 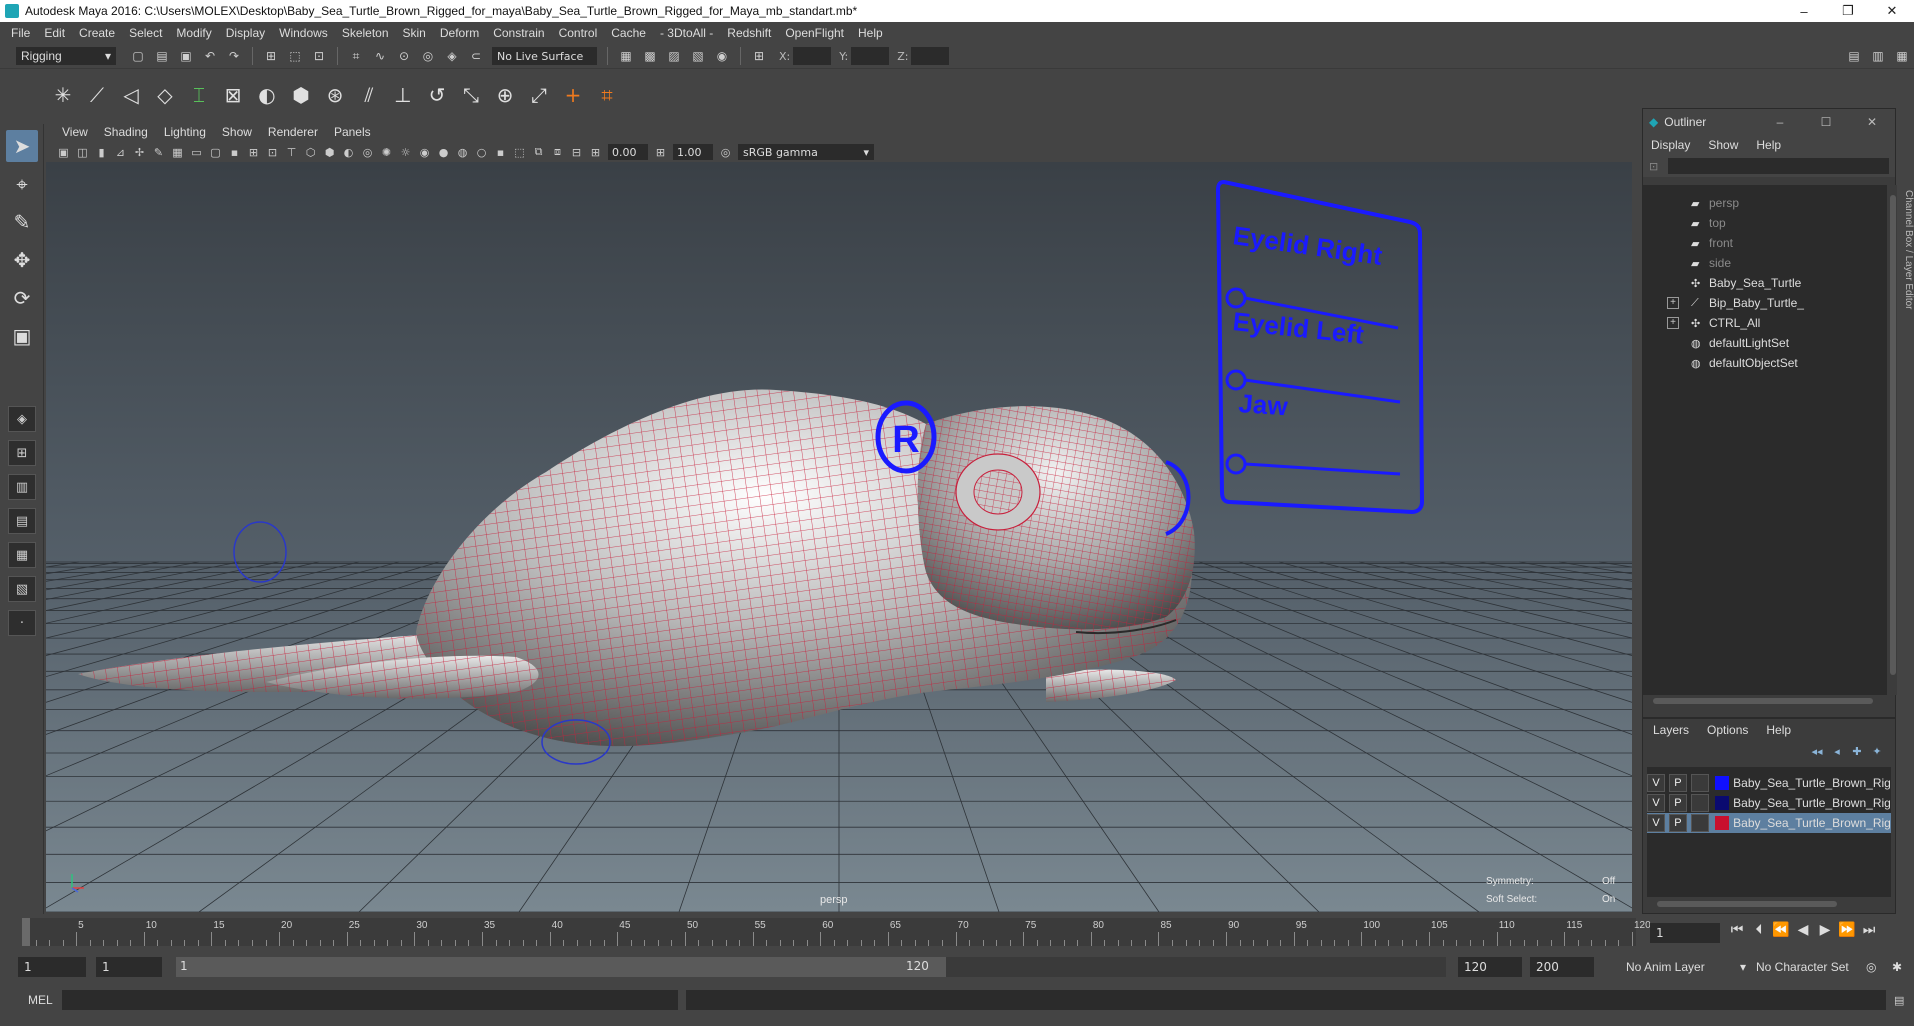 I want to click on transform-field-icon: ⊞, so click(x=759, y=56).